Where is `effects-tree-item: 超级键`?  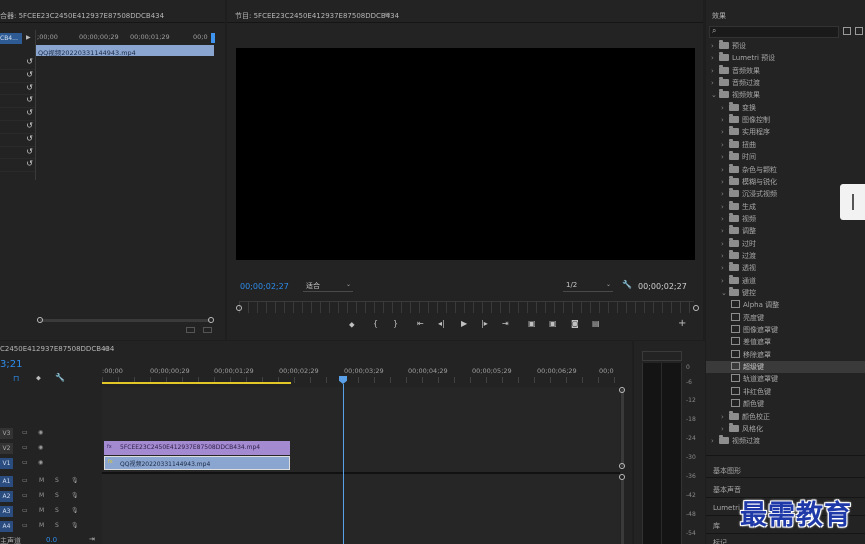
effects-tree-item: 超级键 is located at coordinates (785, 367).